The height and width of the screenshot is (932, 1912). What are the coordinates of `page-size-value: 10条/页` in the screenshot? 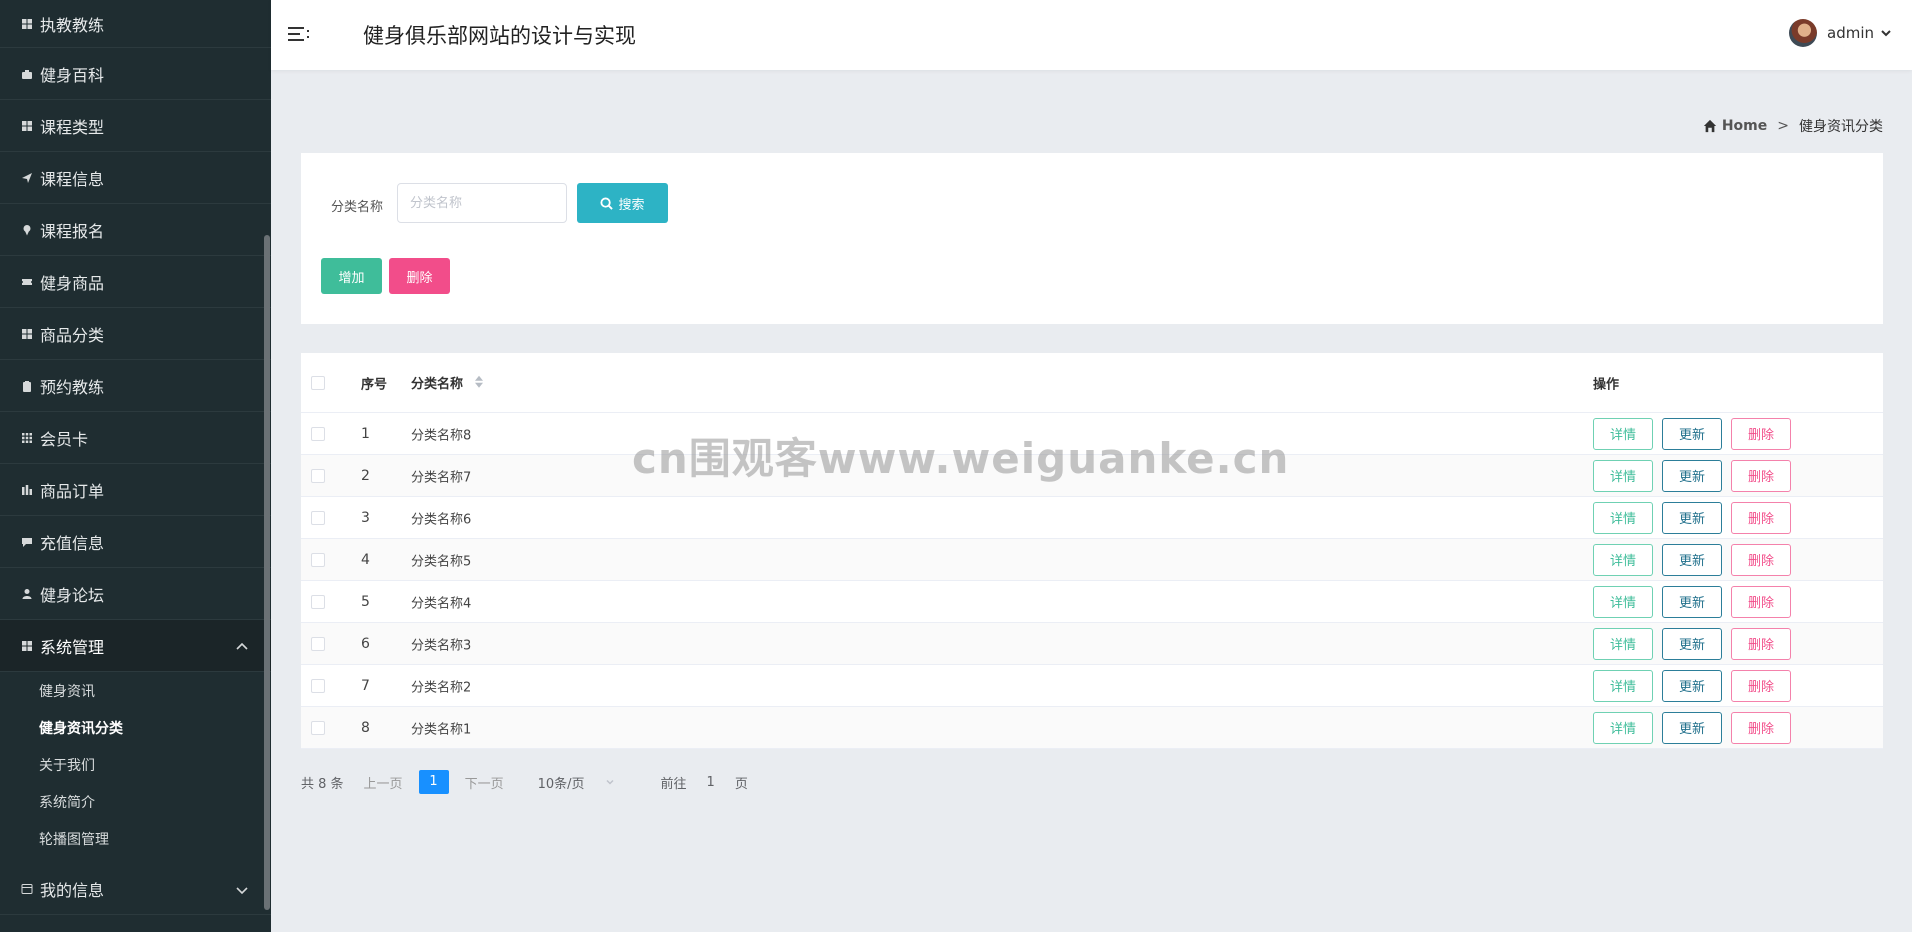 It's located at (561, 782).